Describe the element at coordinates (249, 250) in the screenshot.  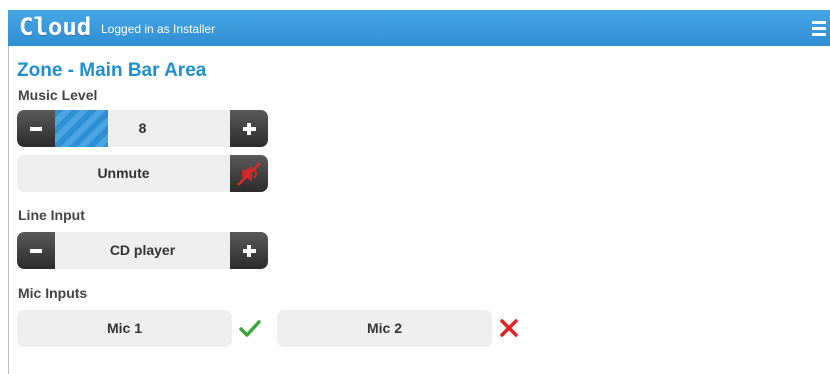
I see `line-input-next-button` at that location.